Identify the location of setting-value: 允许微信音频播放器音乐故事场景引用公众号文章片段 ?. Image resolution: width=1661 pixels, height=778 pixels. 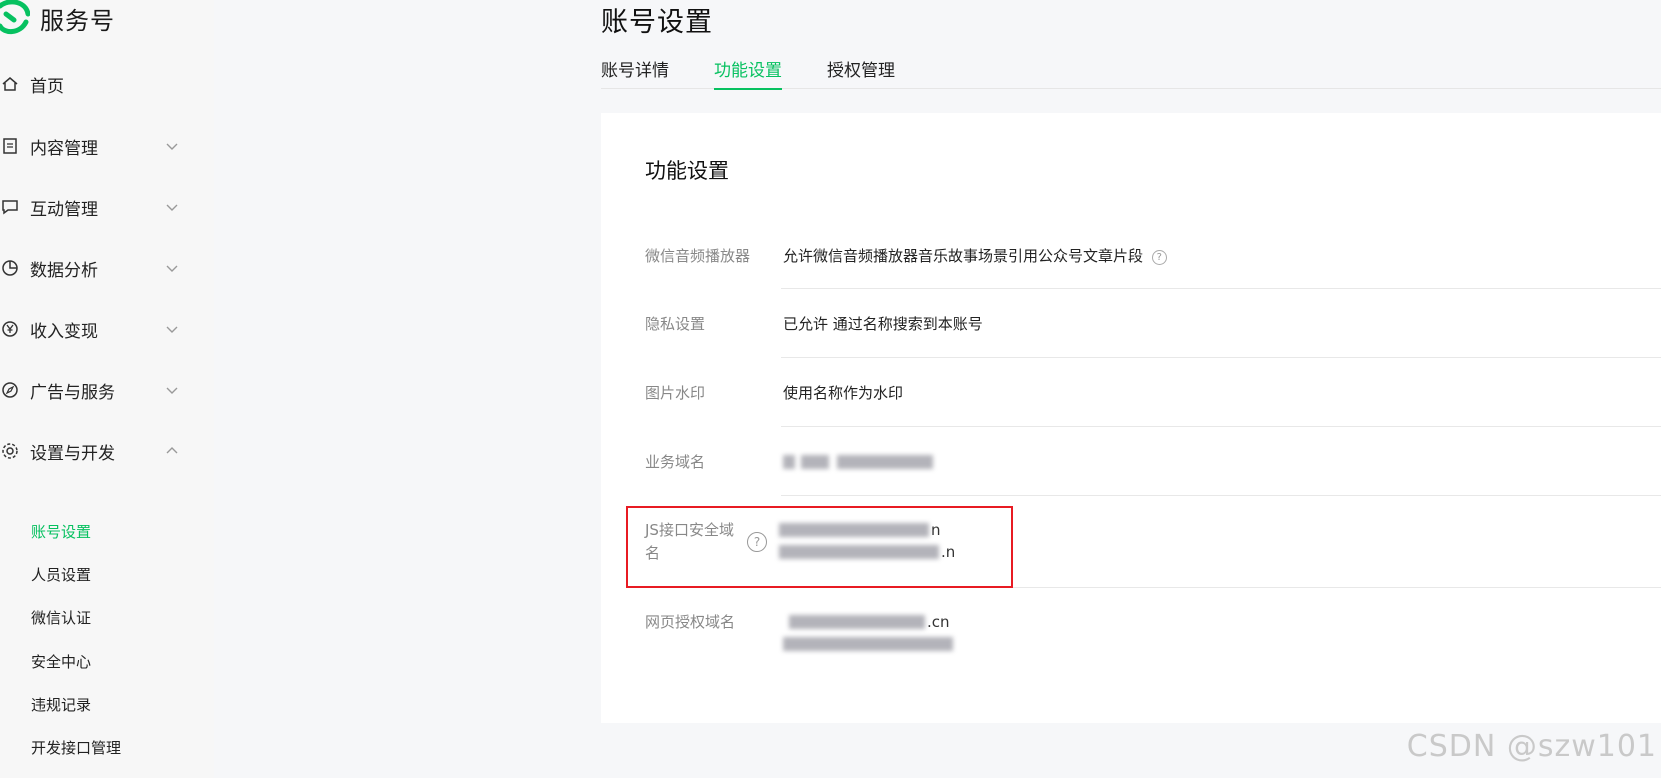
(975, 255).